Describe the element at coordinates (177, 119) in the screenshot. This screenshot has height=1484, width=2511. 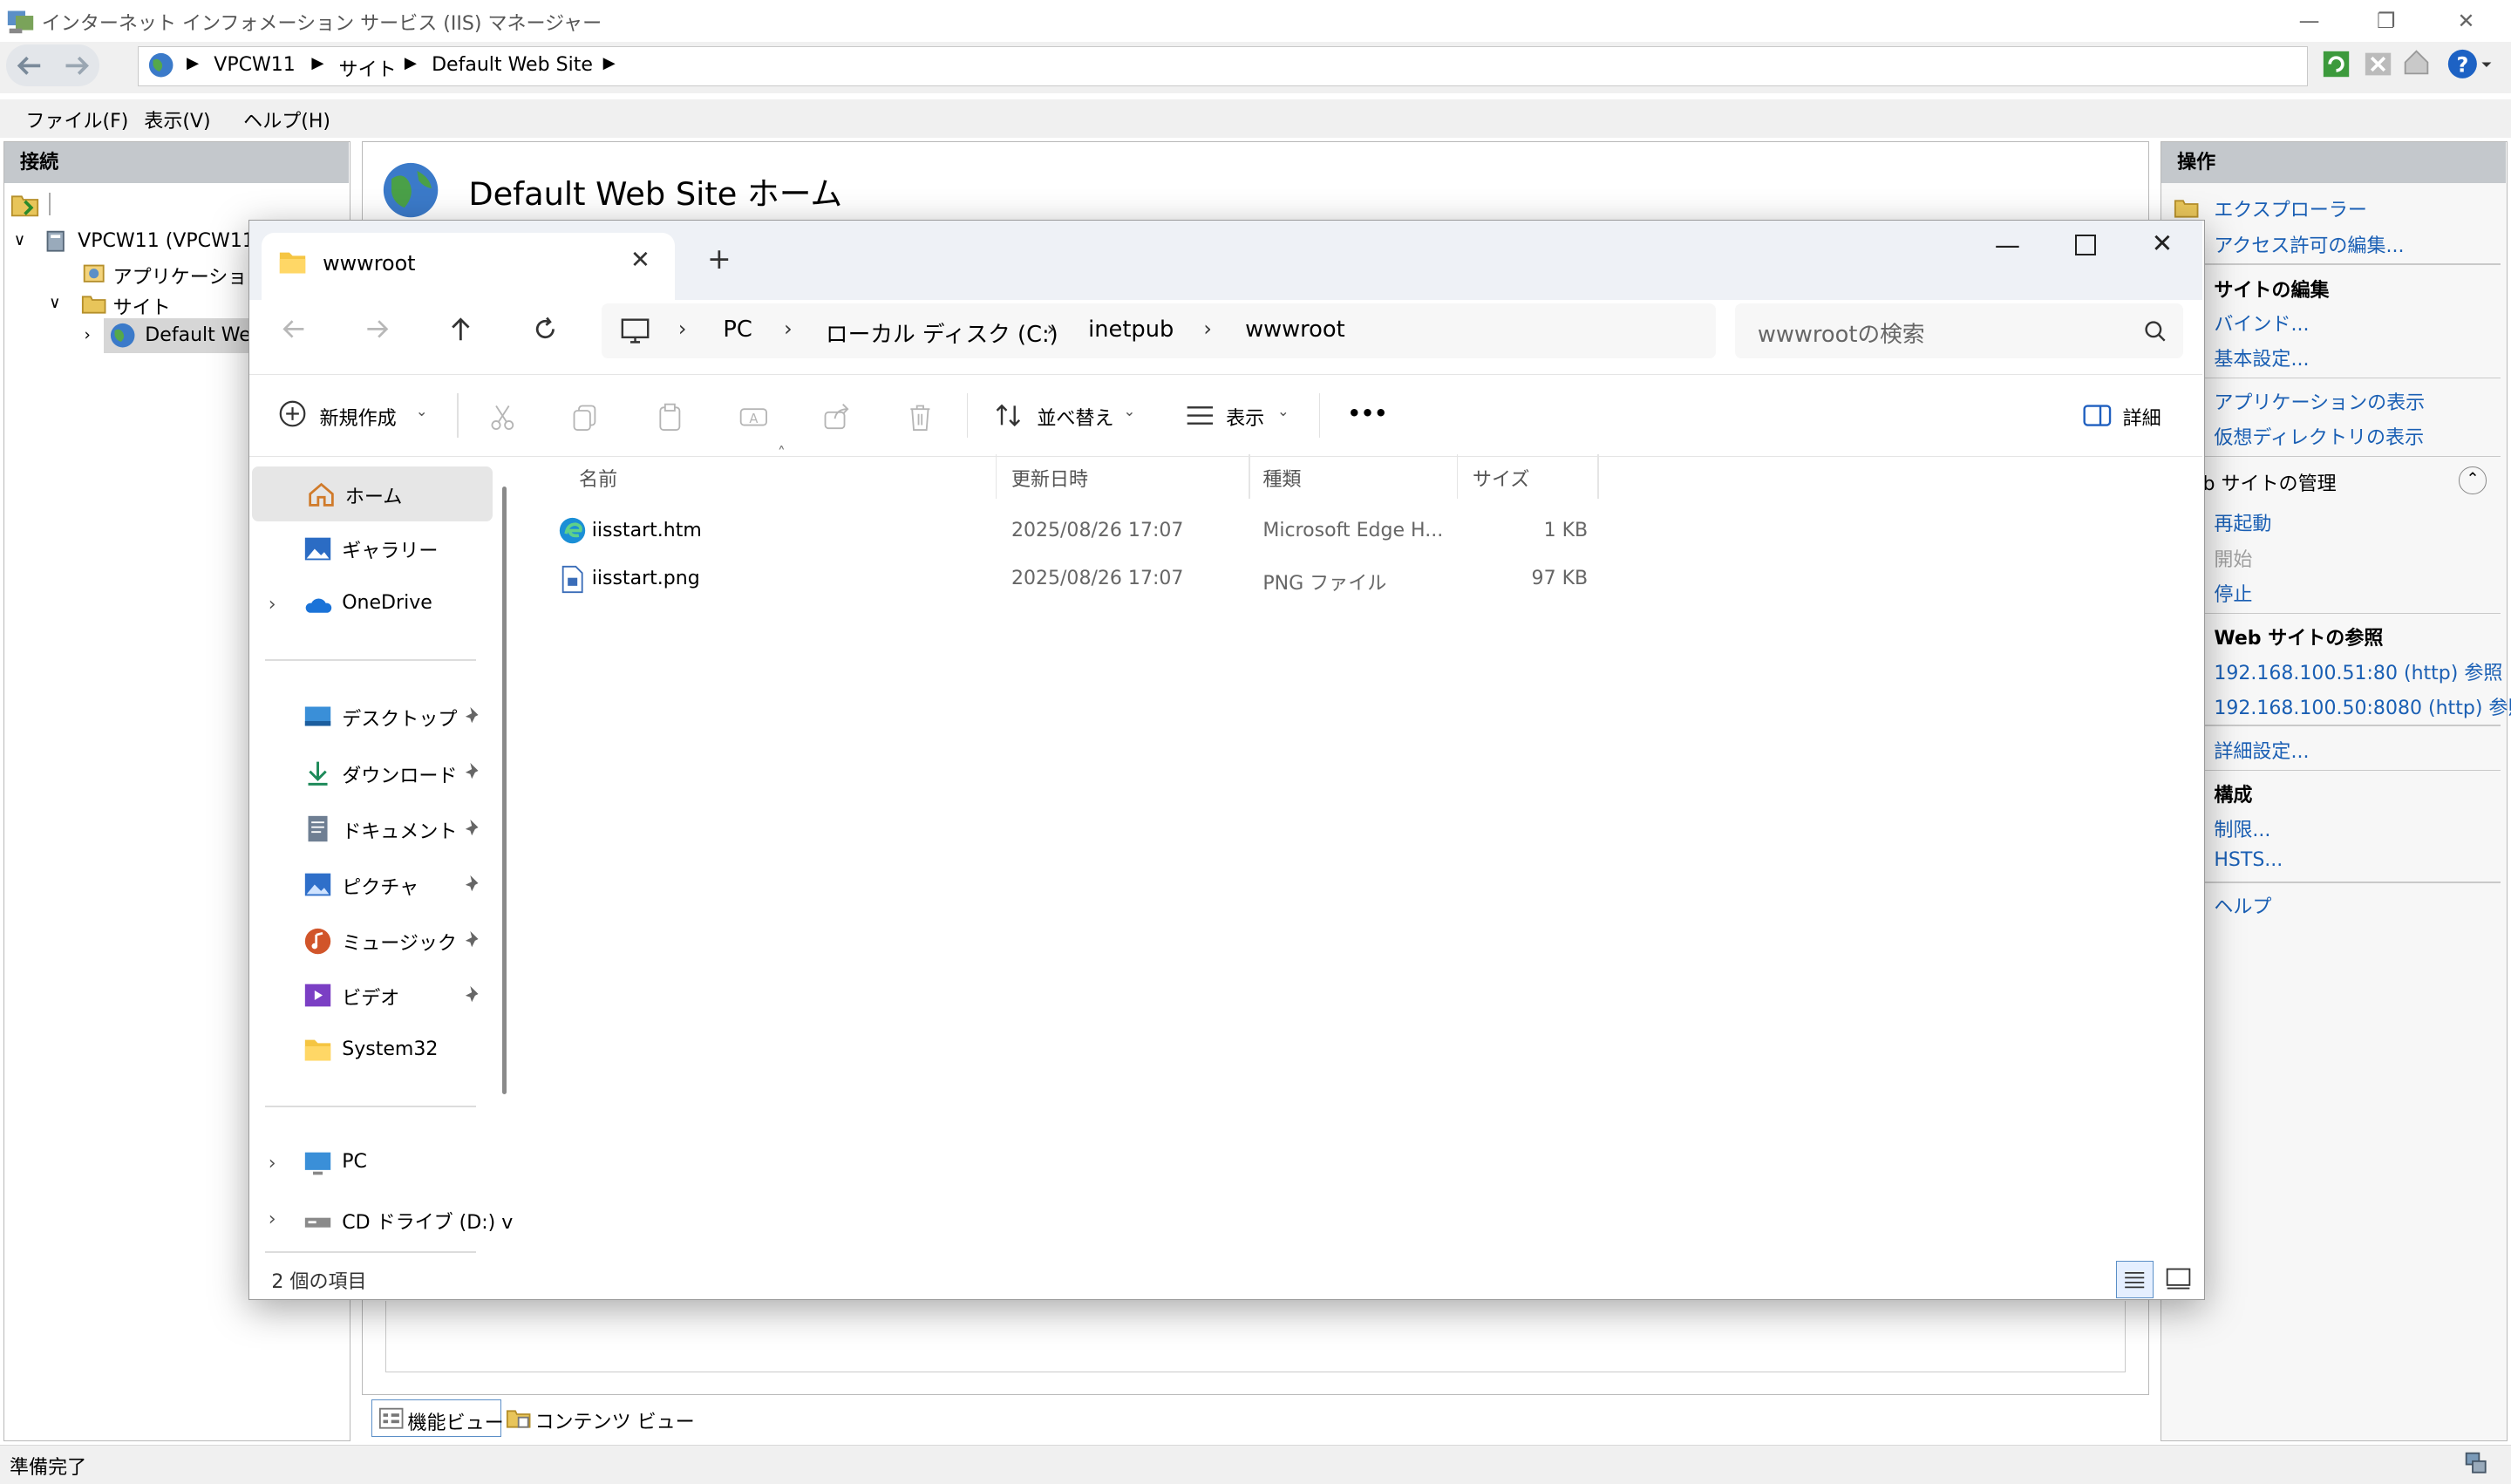
I see `menu-view: 表示(V)` at that location.